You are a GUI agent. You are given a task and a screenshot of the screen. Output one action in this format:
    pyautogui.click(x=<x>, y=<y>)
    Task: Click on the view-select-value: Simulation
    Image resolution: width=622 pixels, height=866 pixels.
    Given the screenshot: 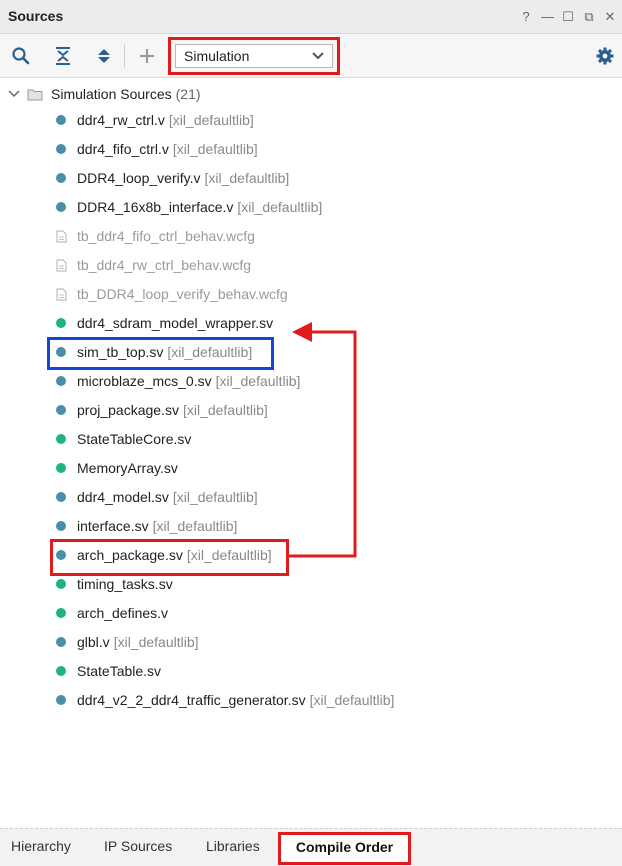 What is the action you would take?
    pyautogui.click(x=217, y=56)
    